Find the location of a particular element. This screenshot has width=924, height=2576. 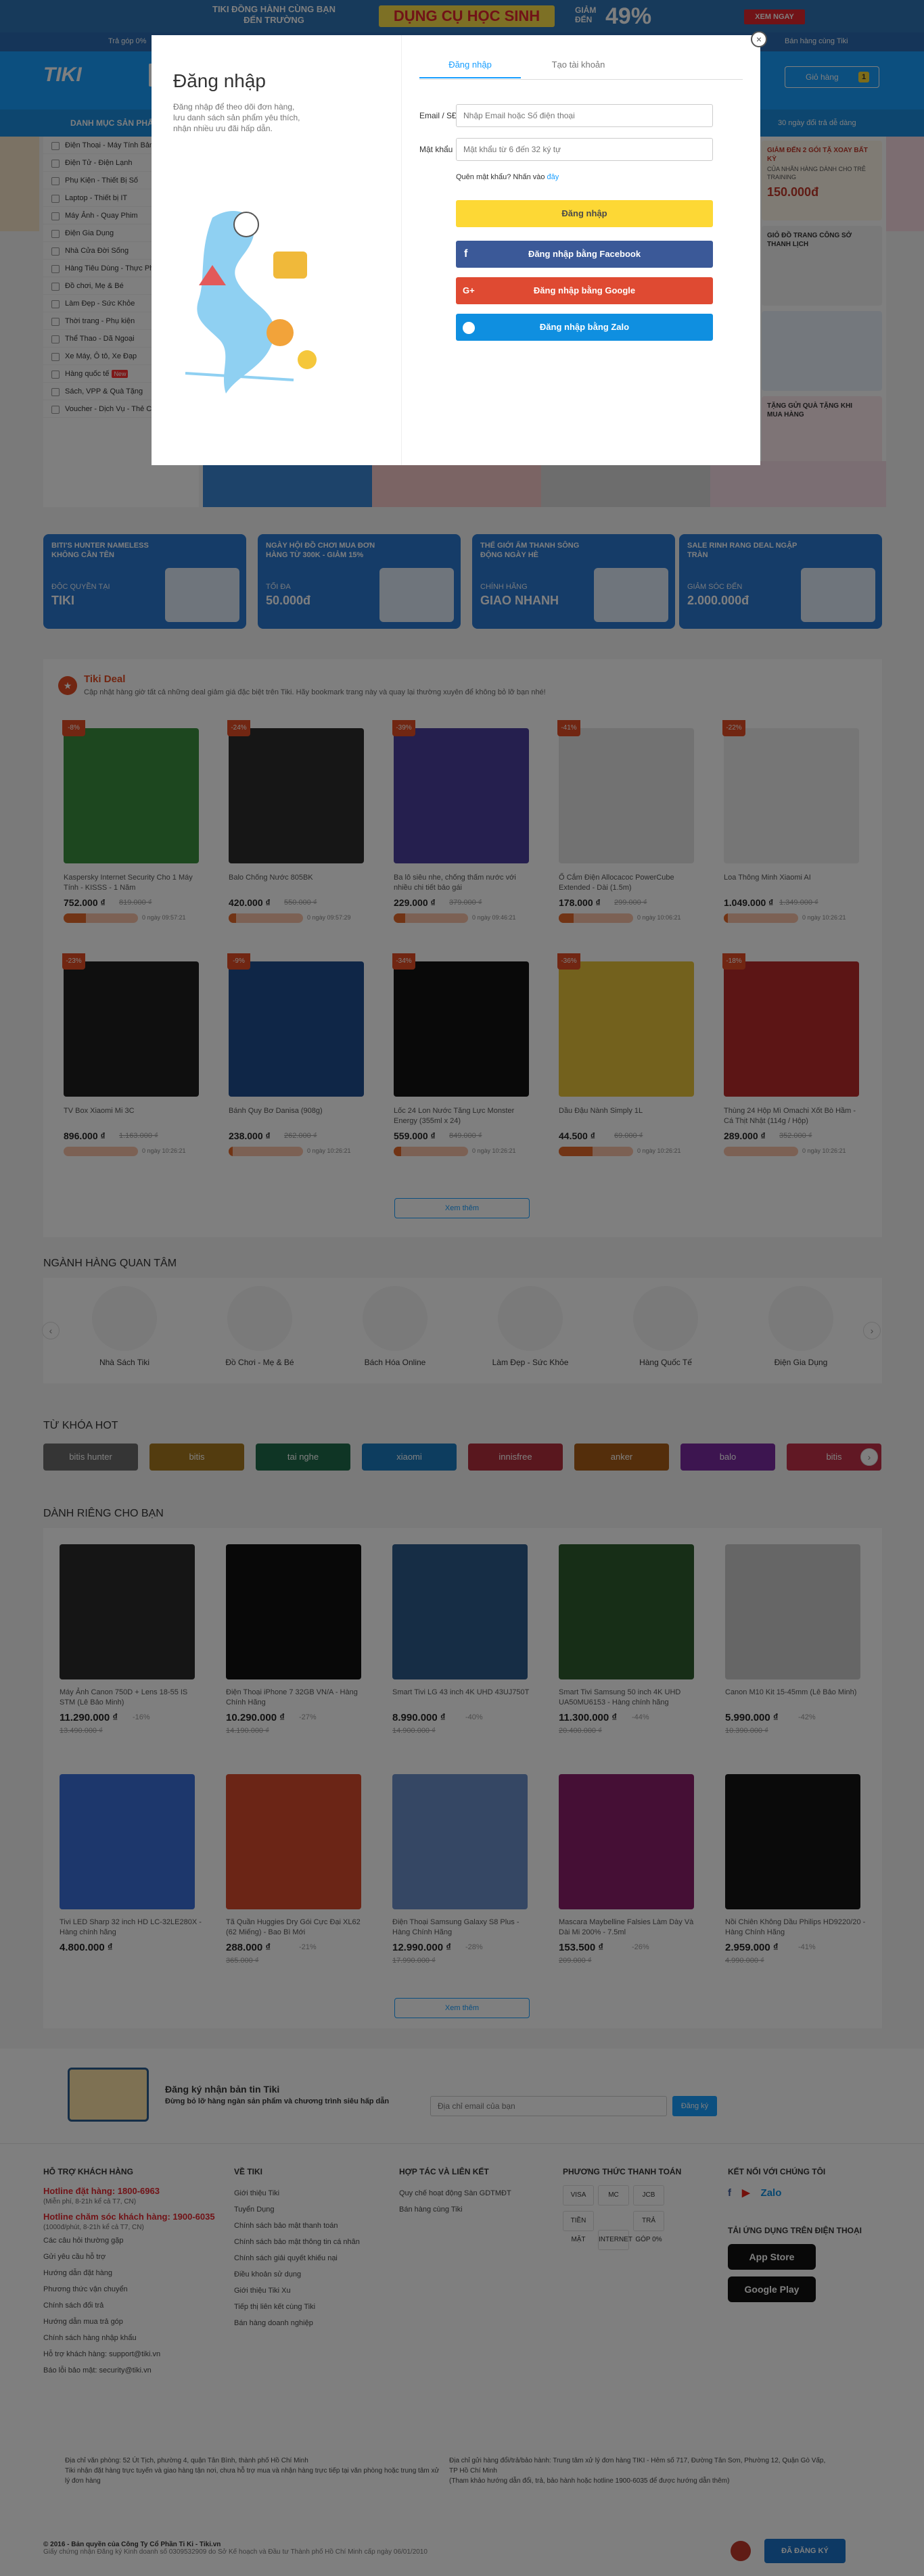

zalo-login-label: Đăng nhập bằng Zalo is located at coordinates (584, 327).